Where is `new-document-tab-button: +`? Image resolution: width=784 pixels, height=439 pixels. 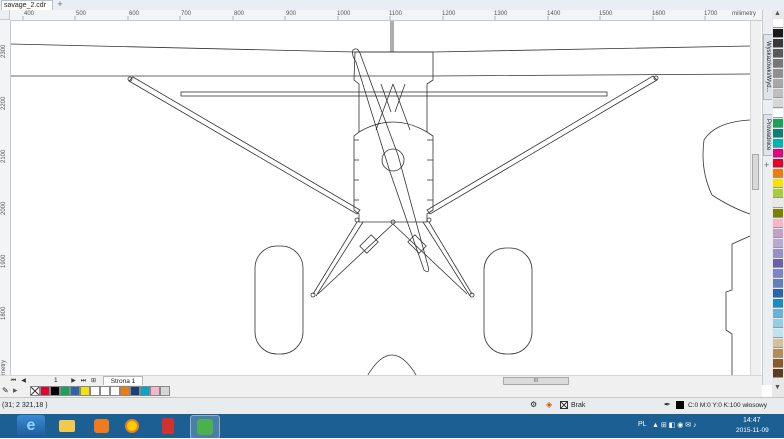 new-document-tab-button: + is located at coordinates (60, 5).